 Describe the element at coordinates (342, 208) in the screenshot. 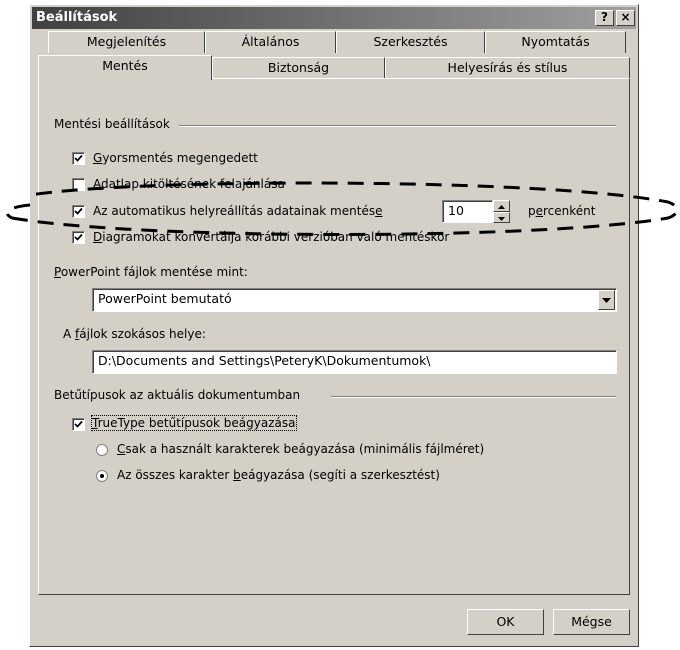

I see `highlight-ellipse-annotation` at that location.